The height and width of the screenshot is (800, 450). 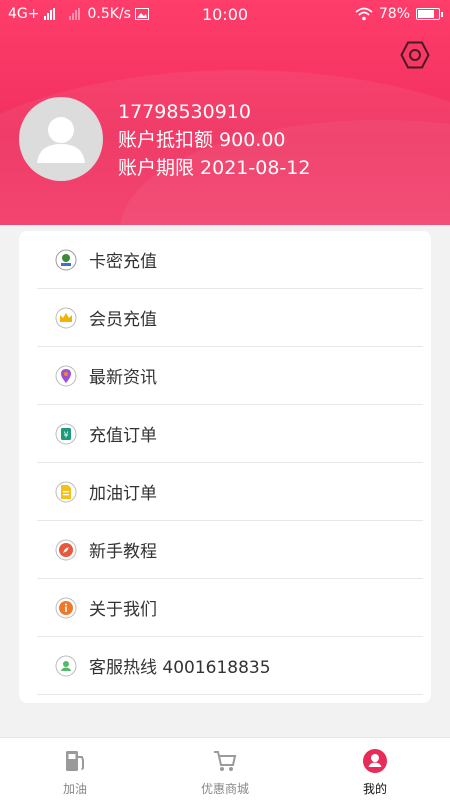 I want to click on battery-icon, so click(x=429, y=14).